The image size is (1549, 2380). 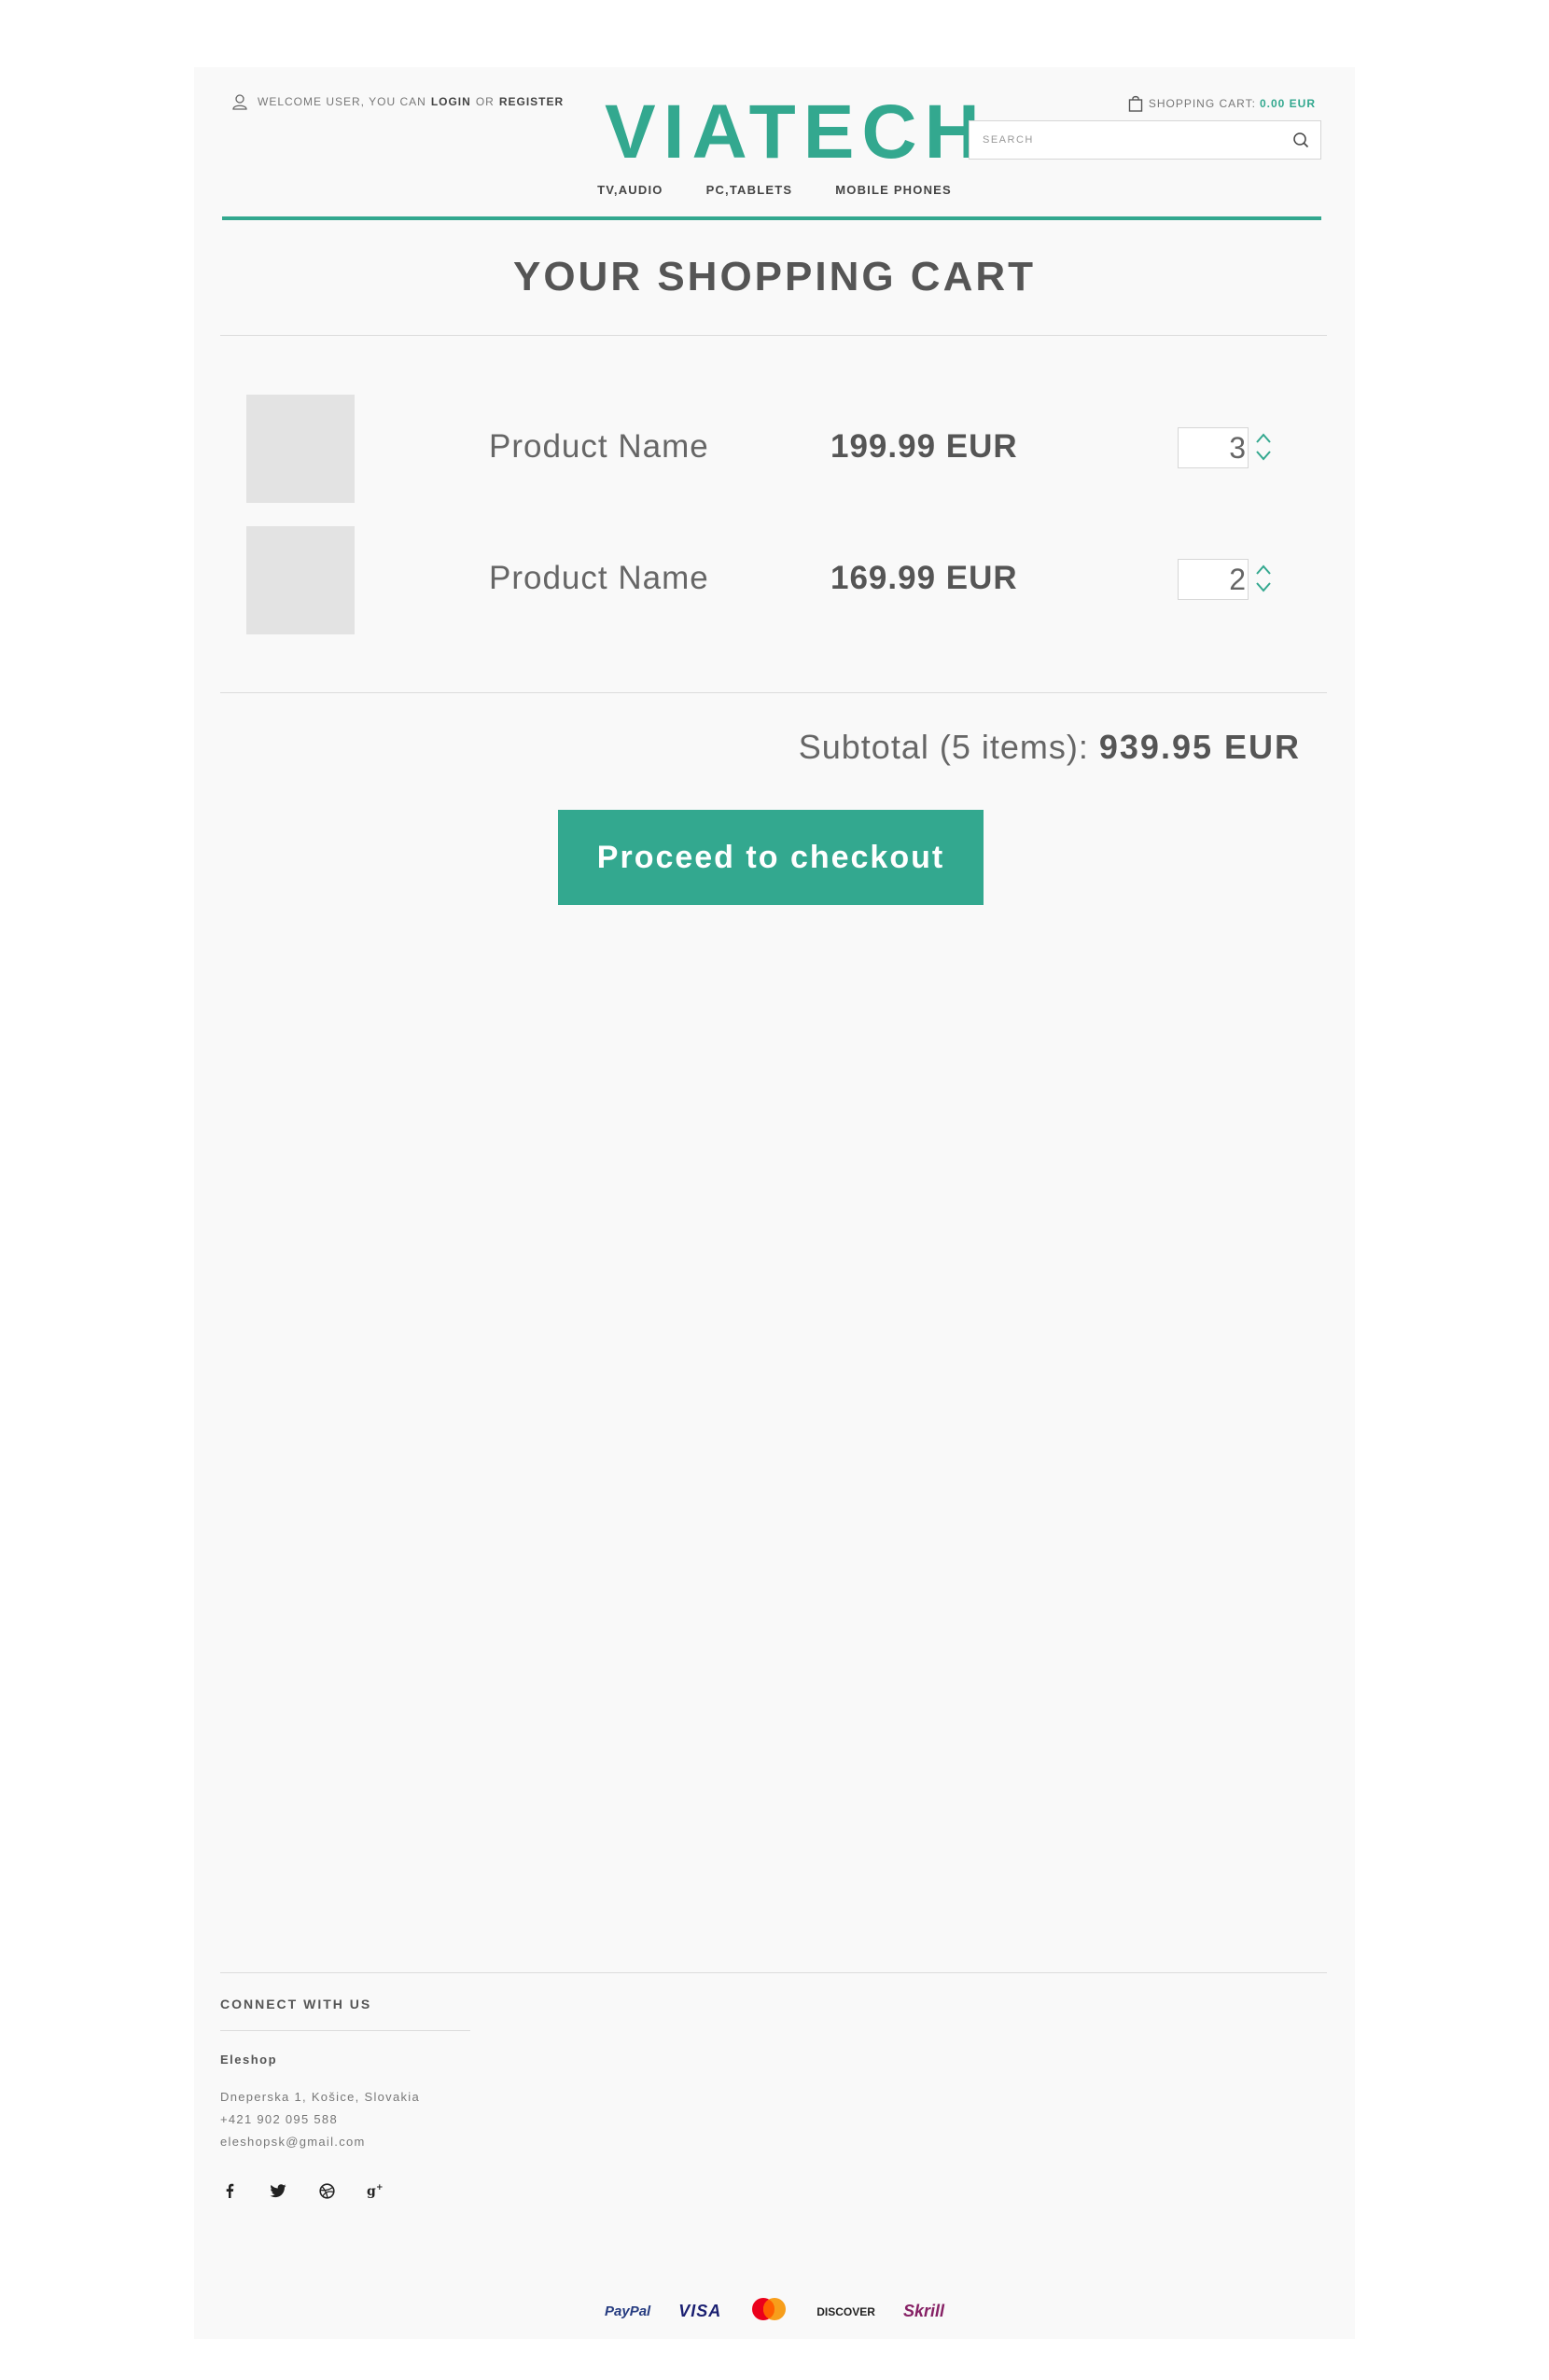 What do you see at coordinates (342, 101) in the screenshot?
I see `welcome-text: WELCOME USER, YOU CAN` at bounding box center [342, 101].